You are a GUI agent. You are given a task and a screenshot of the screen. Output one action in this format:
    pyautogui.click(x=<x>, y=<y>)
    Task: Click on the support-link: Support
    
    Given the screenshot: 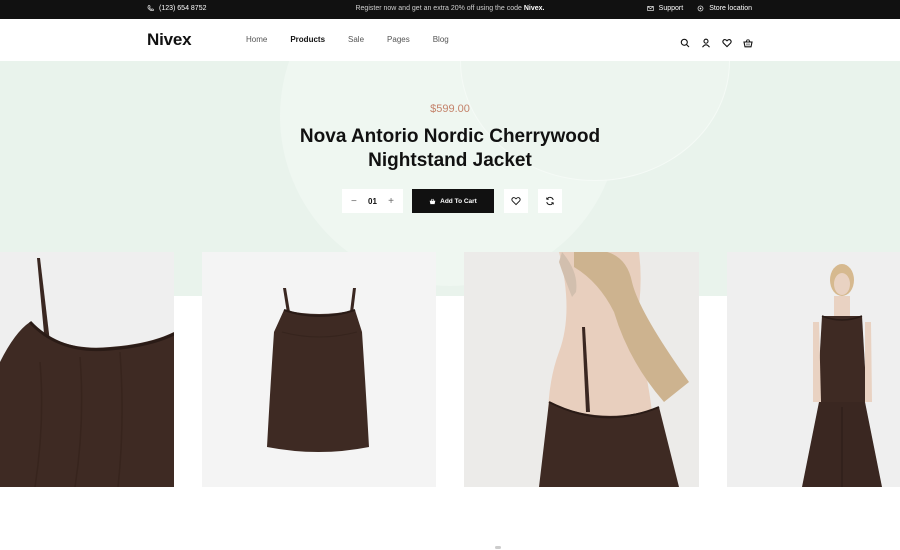 What is the action you would take?
    pyautogui.click(x=665, y=8)
    